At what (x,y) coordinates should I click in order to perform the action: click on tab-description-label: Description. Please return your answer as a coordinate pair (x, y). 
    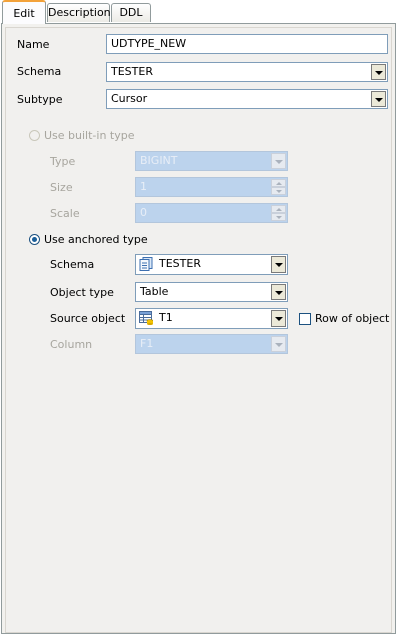
    Looking at the image, I should click on (79, 12).